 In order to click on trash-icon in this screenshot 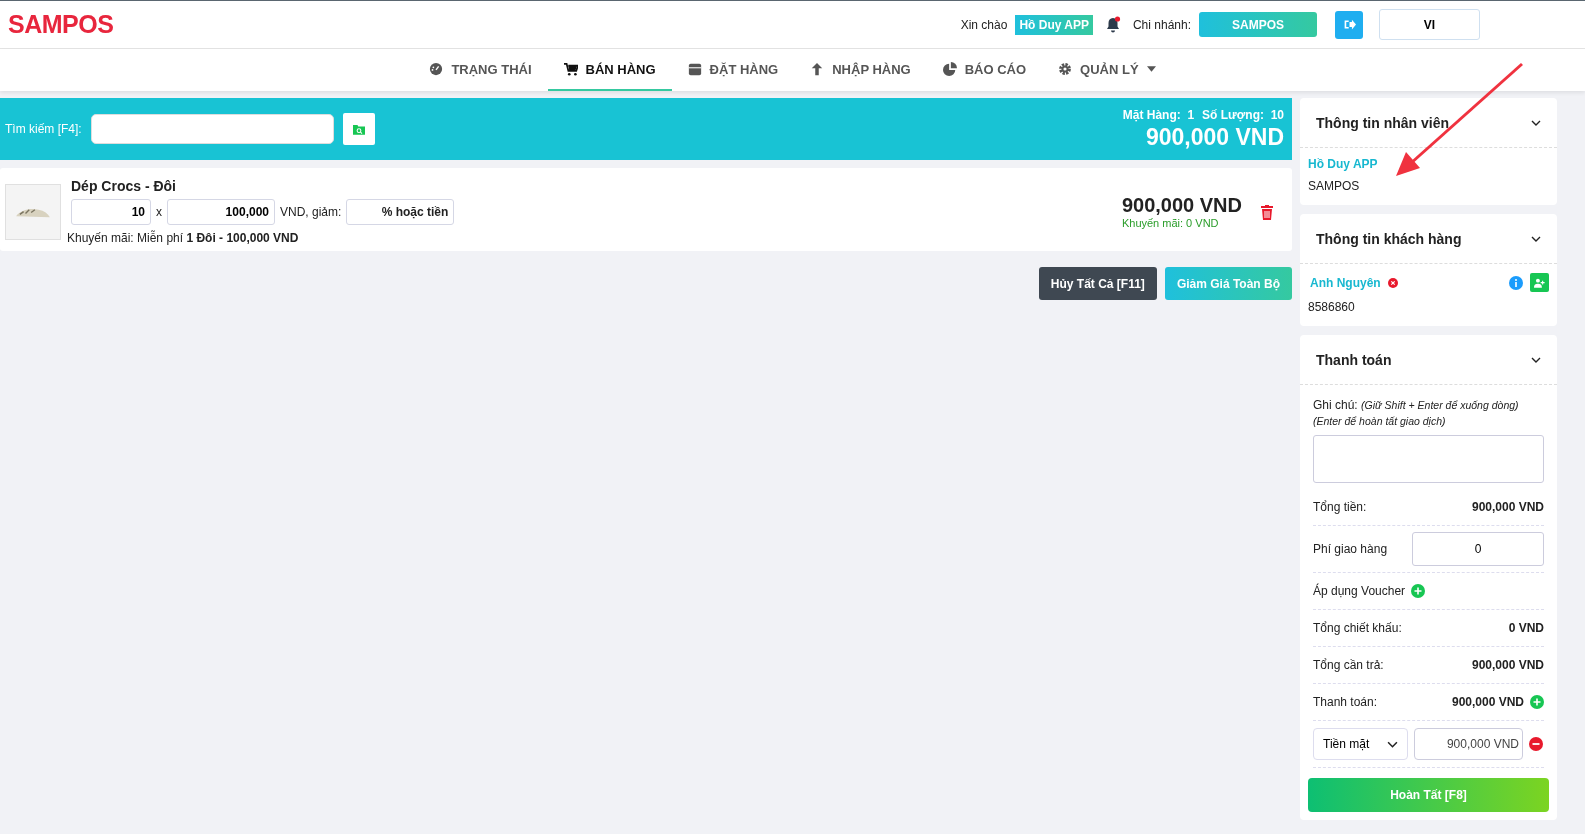, I will do `click(1267, 212)`.